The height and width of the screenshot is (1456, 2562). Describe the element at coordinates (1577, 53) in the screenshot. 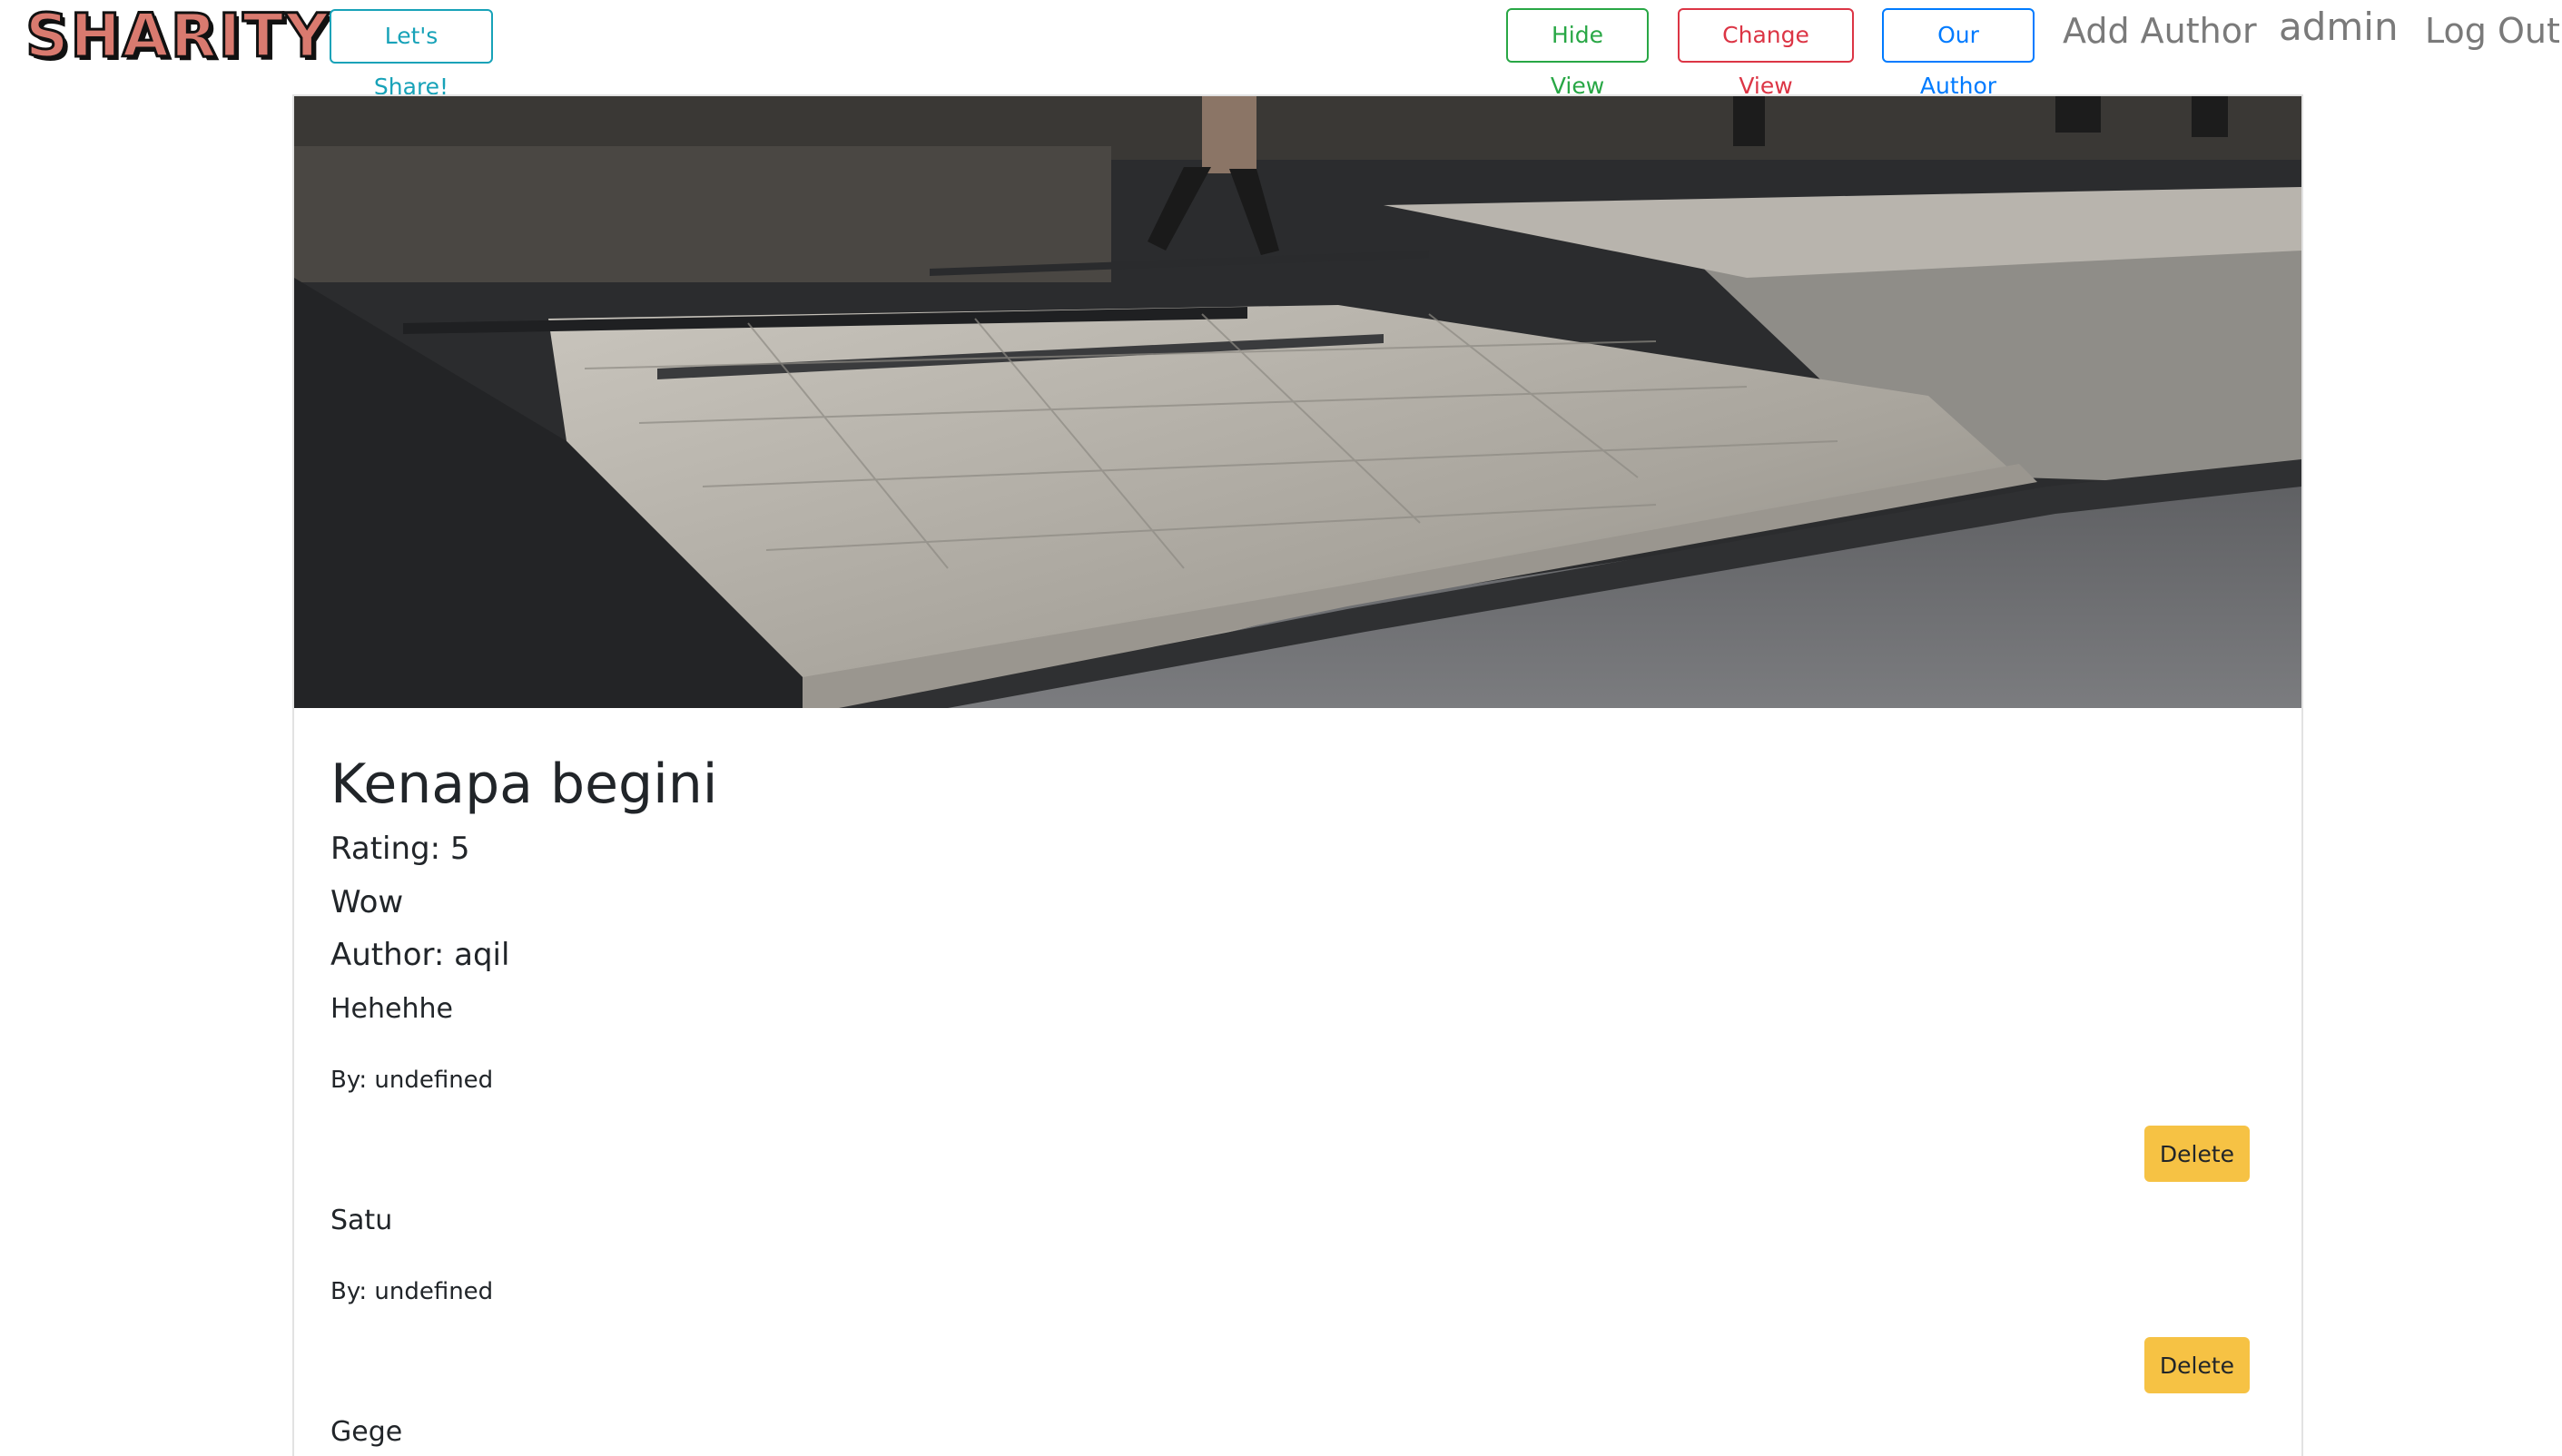

I see `hide-view-button: Hide View` at that location.